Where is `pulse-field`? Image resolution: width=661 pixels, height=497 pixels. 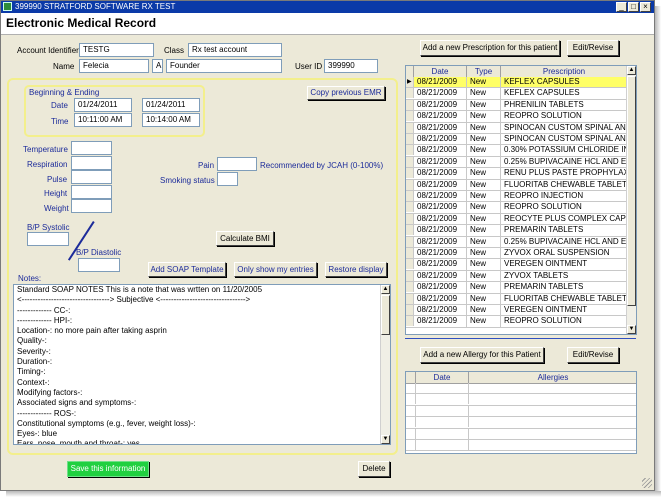 pulse-field is located at coordinates (91, 177).